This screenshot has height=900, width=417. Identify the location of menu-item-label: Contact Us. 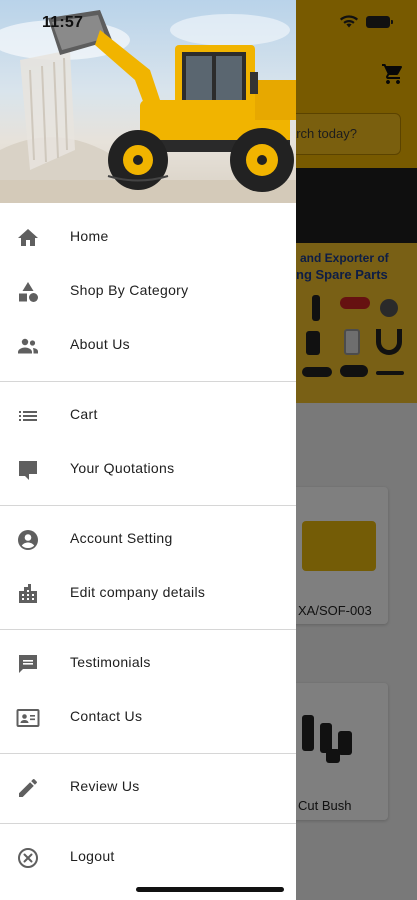
(106, 716).